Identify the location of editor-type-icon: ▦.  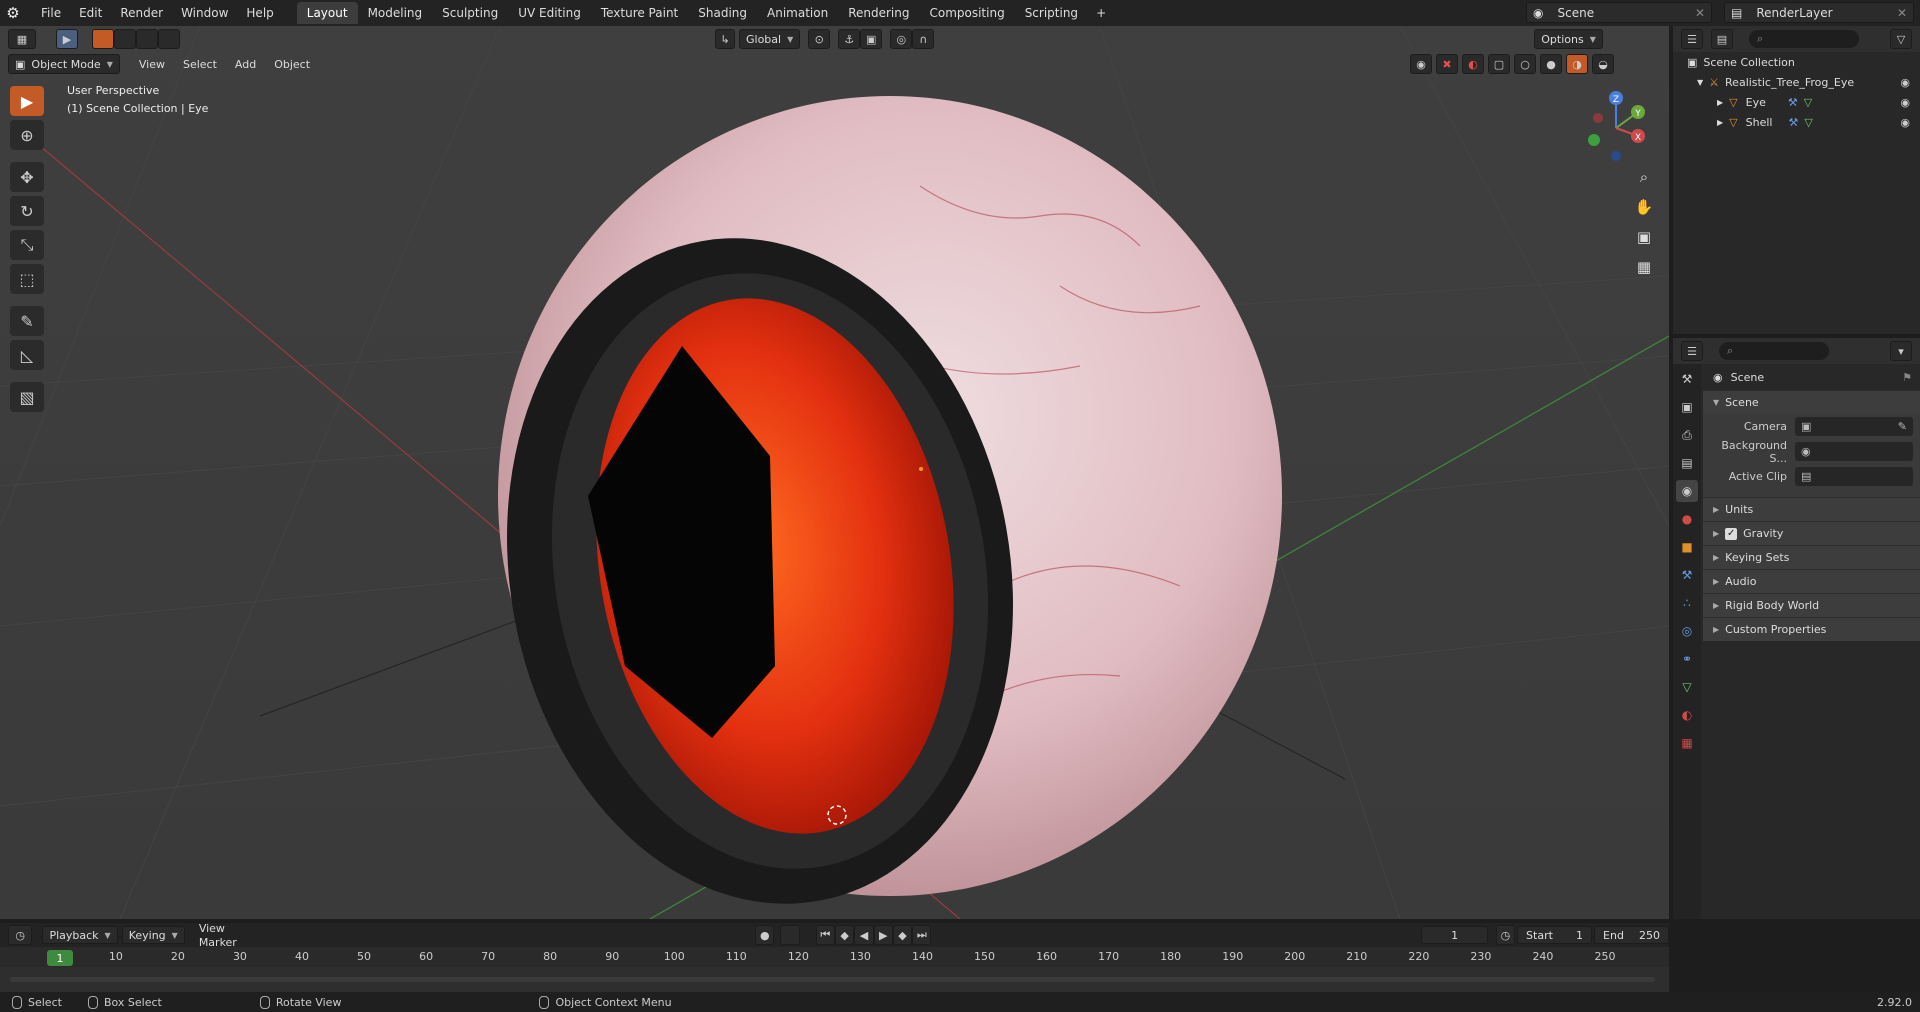
(22, 39).